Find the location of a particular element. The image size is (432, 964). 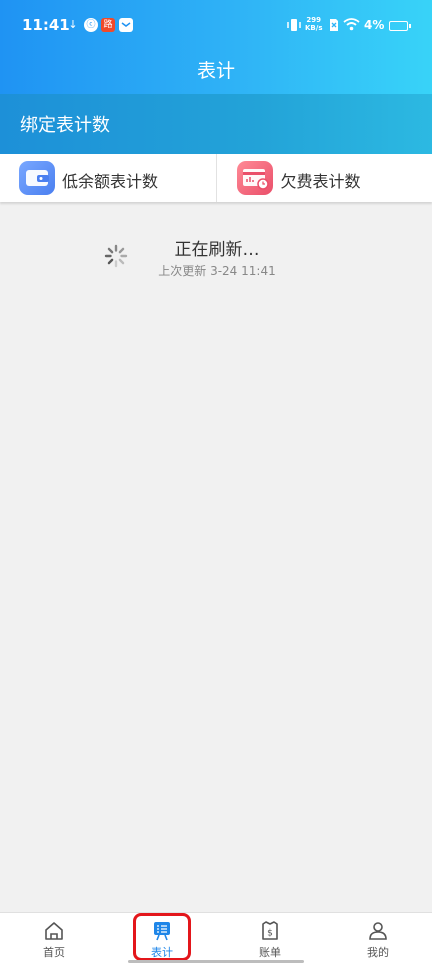

app-notification-icon: ⓒ is located at coordinates (91, 25).